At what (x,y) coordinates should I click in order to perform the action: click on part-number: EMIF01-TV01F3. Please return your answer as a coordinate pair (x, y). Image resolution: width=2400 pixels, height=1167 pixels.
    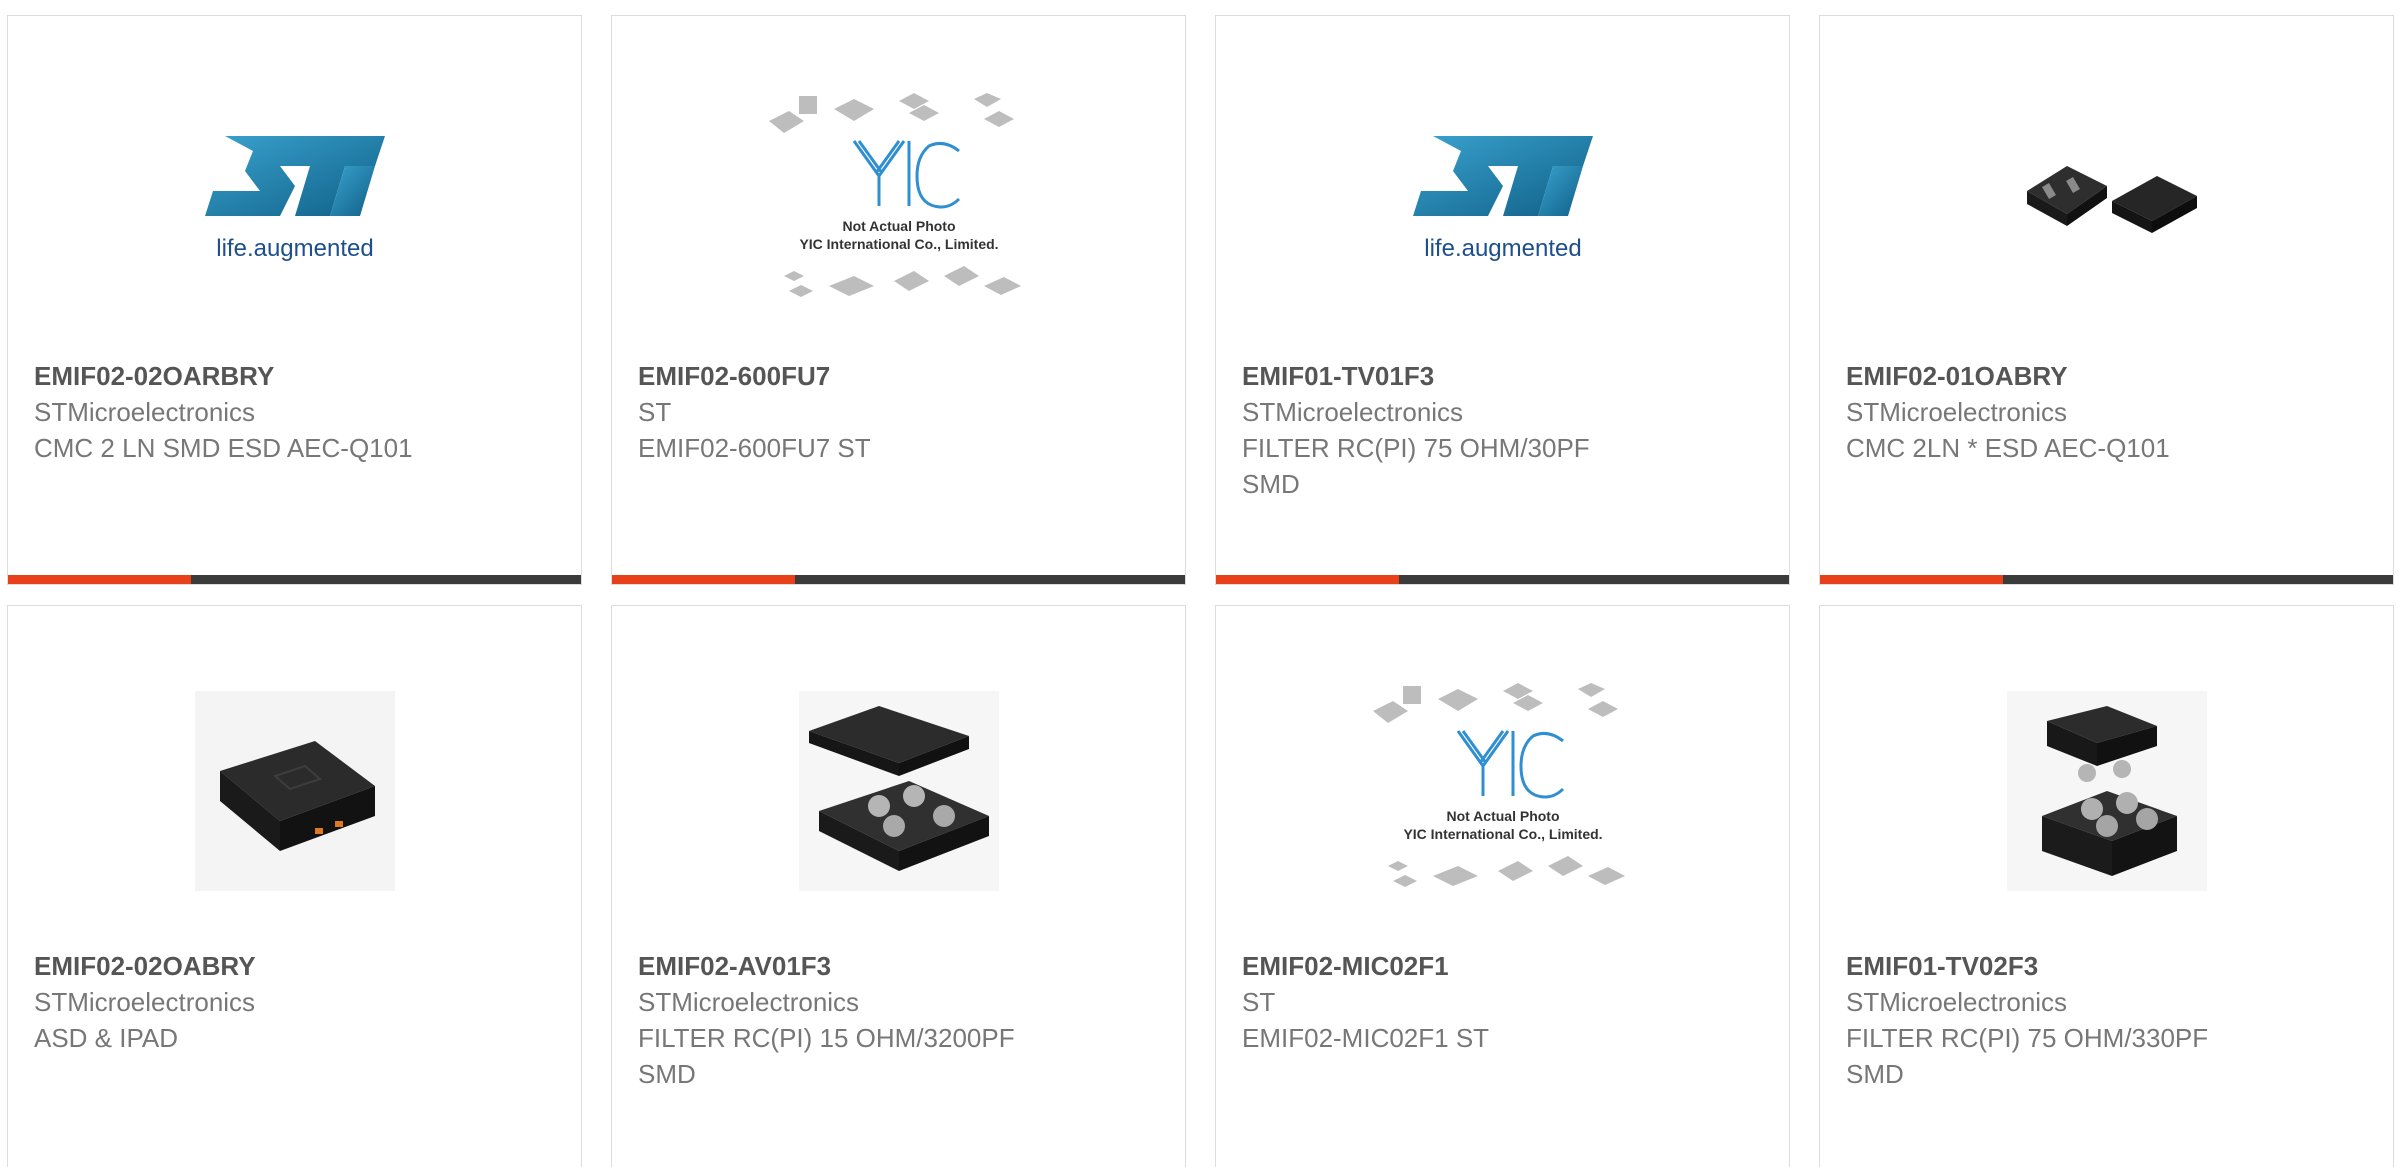
    Looking at the image, I should click on (1505, 376).